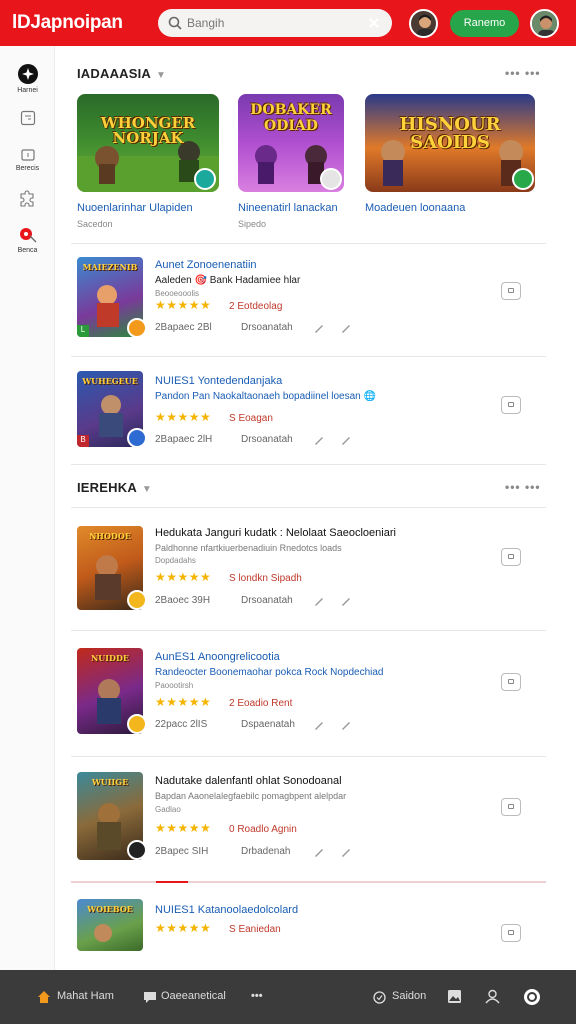  Describe the element at coordinates (83, 441) in the screenshot. I see `corner-label: B` at that location.